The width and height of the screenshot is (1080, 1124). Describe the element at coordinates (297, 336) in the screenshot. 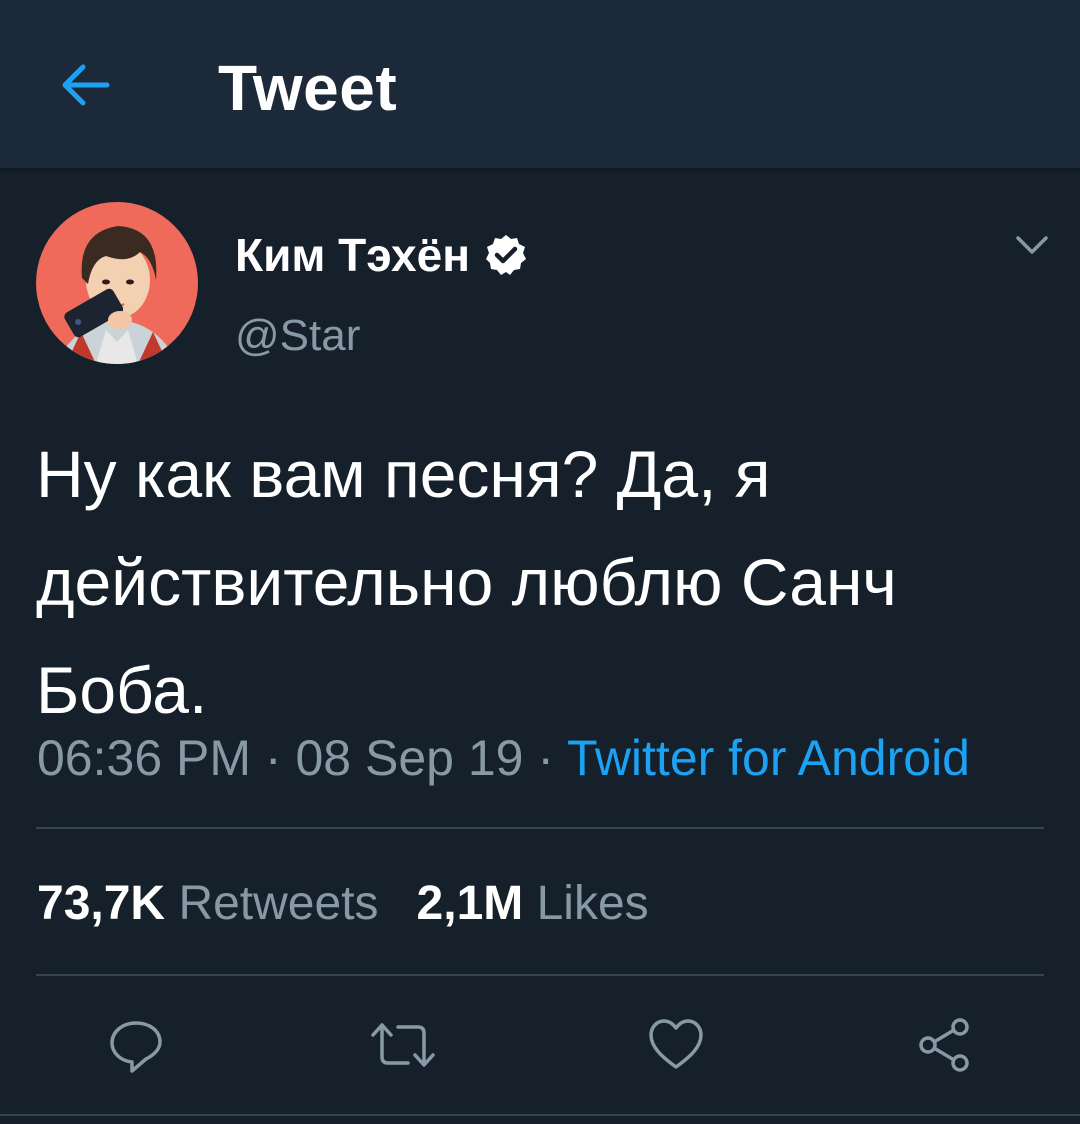

I see `user-handle: @Star` at that location.